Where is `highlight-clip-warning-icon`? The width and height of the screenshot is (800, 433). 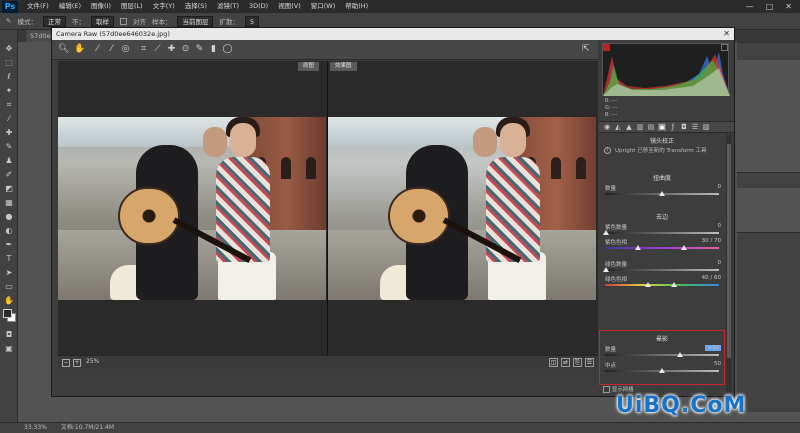 highlight-clip-warning-icon is located at coordinates (724, 47).